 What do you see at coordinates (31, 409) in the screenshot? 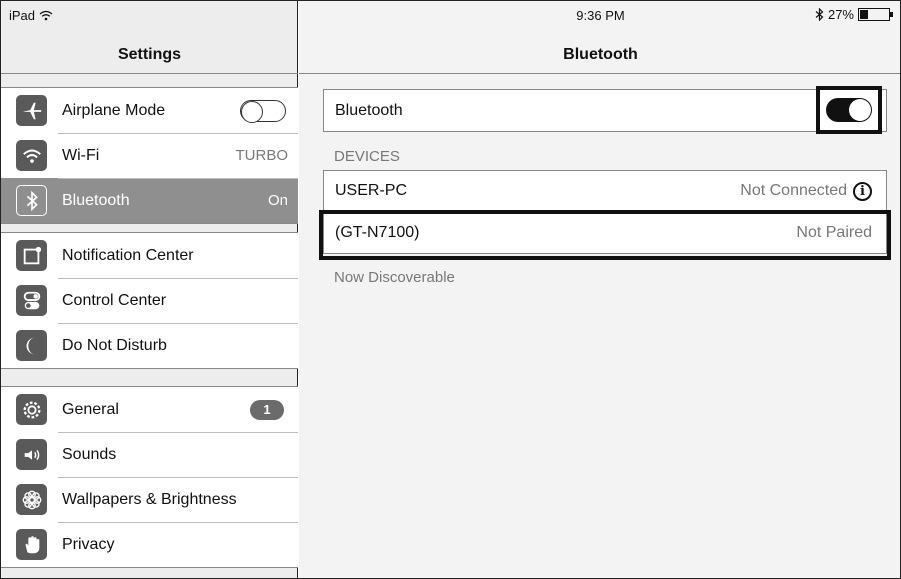
I see `gear-icon` at bounding box center [31, 409].